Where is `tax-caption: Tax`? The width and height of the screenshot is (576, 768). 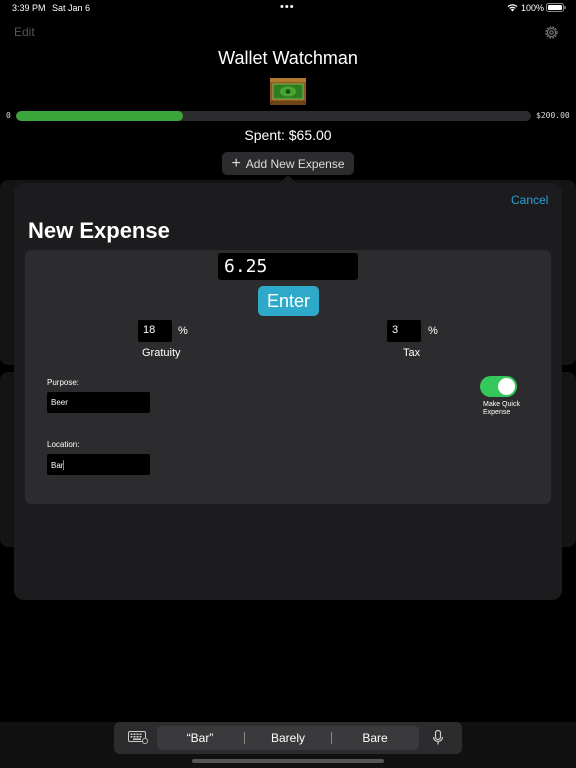
tax-caption: Tax is located at coordinates (412, 353).